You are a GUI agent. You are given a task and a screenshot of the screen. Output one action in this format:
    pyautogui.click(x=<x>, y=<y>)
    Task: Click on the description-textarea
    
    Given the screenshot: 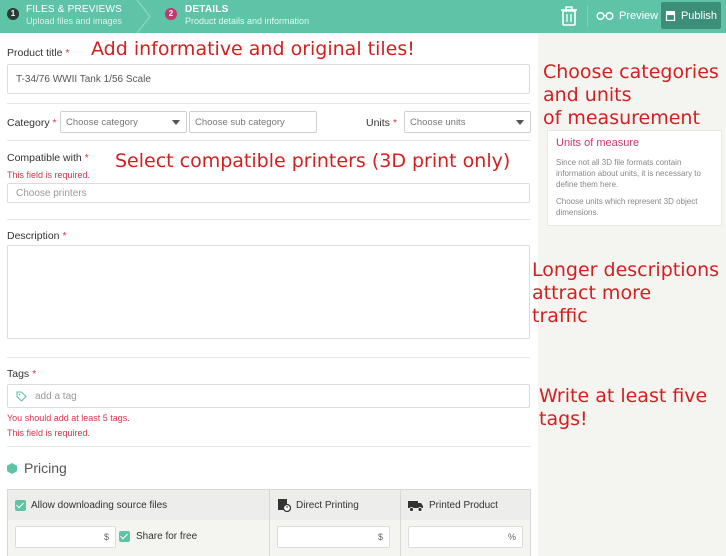 What is the action you would take?
    pyautogui.click(x=268, y=292)
    